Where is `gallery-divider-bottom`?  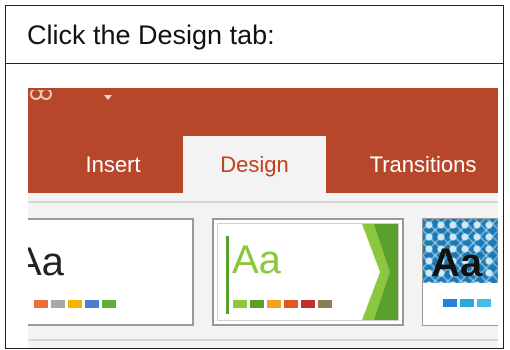 gallery-divider-bottom is located at coordinates (263, 340).